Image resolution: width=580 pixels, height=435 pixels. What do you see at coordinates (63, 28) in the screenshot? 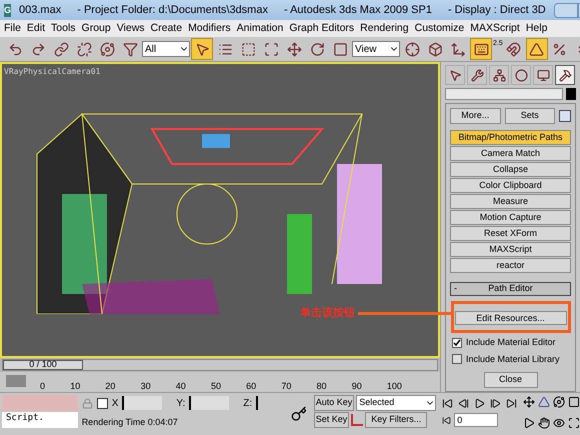
I see `menu-item: Tools` at bounding box center [63, 28].